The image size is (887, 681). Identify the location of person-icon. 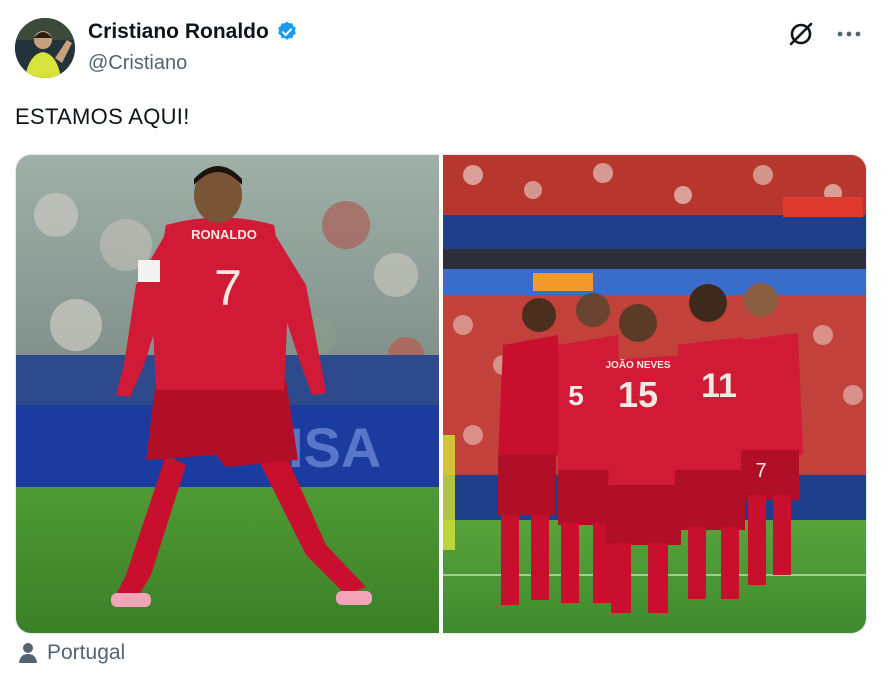
(28, 653).